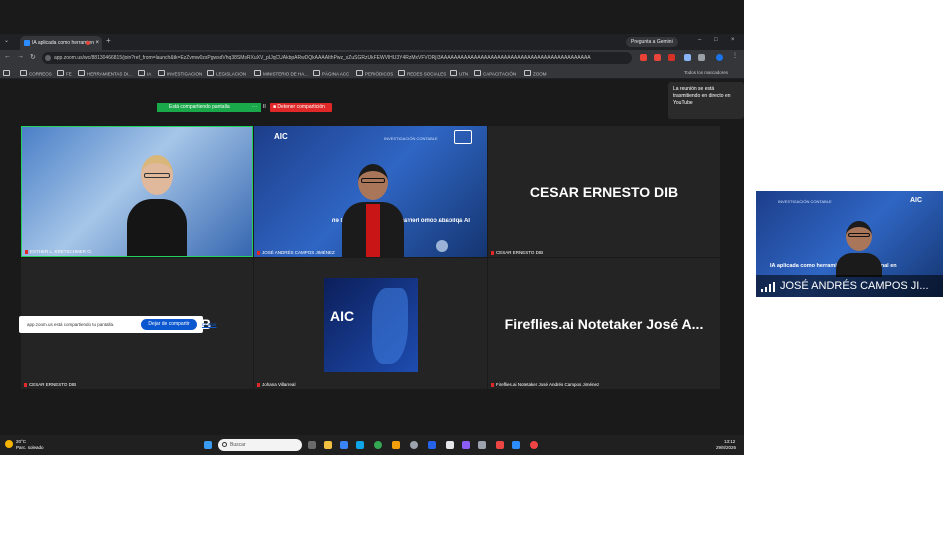  I want to click on vscode-icon, so click(432, 445).